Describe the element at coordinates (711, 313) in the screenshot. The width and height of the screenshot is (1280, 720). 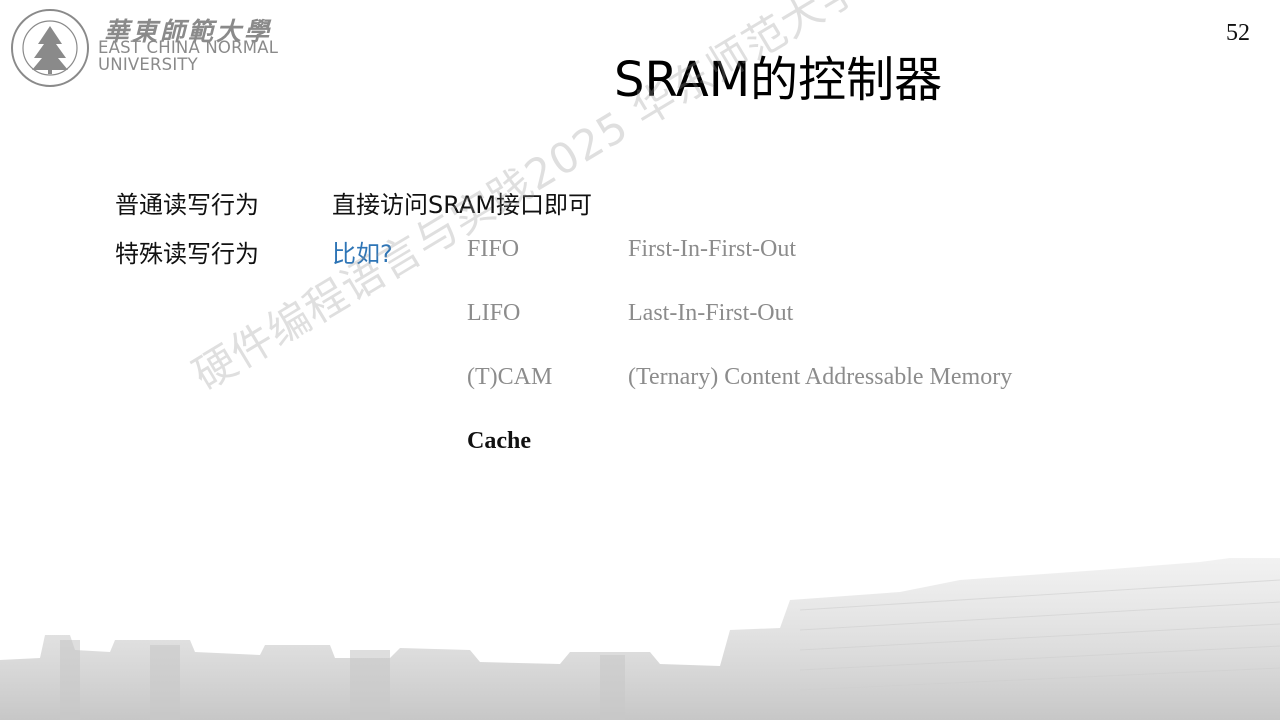
I see `example-desc-lifo: Last-In-First-Out` at that location.